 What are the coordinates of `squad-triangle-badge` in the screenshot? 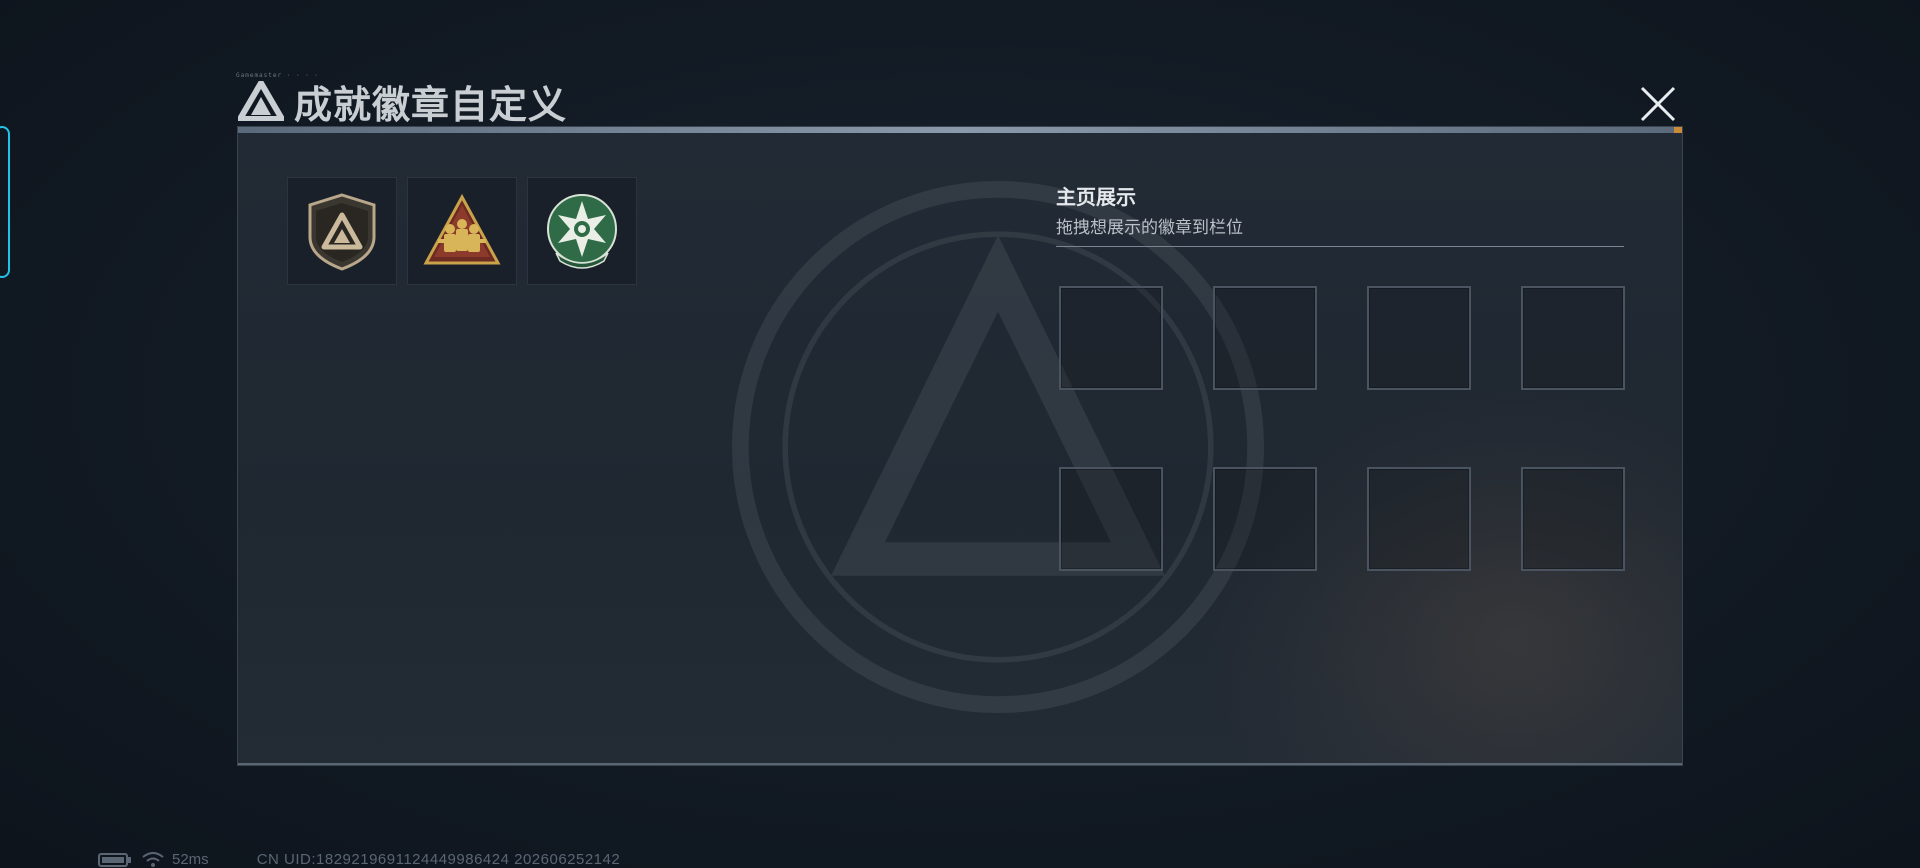 It's located at (462, 231).